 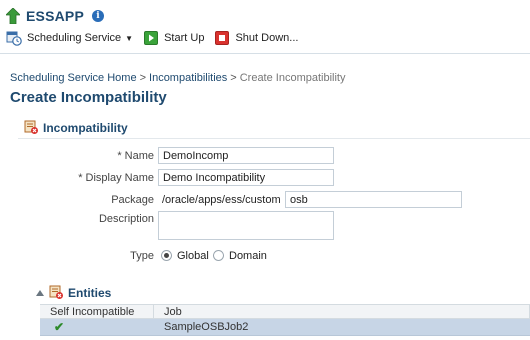 I want to click on scheduling-service-menu: Scheduling Service ▼, so click(x=69, y=38).